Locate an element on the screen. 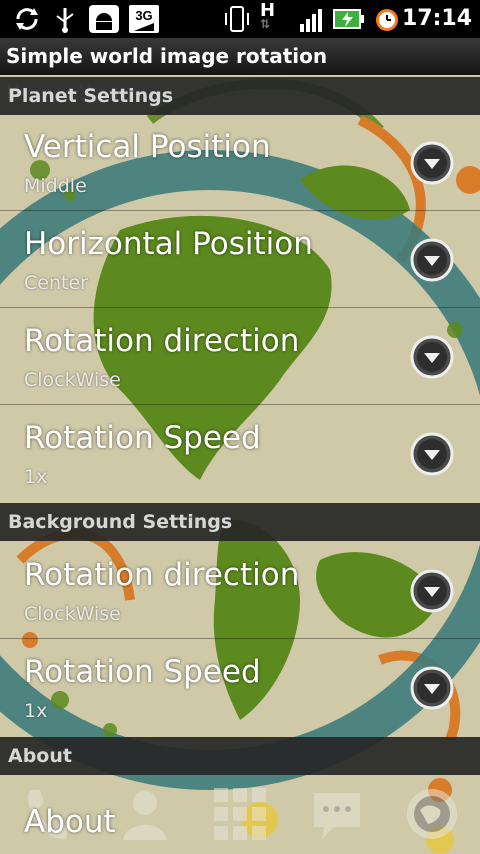 This screenshot has width=480, height=854. browser-globe-icon is located at coordinates (432, 816).